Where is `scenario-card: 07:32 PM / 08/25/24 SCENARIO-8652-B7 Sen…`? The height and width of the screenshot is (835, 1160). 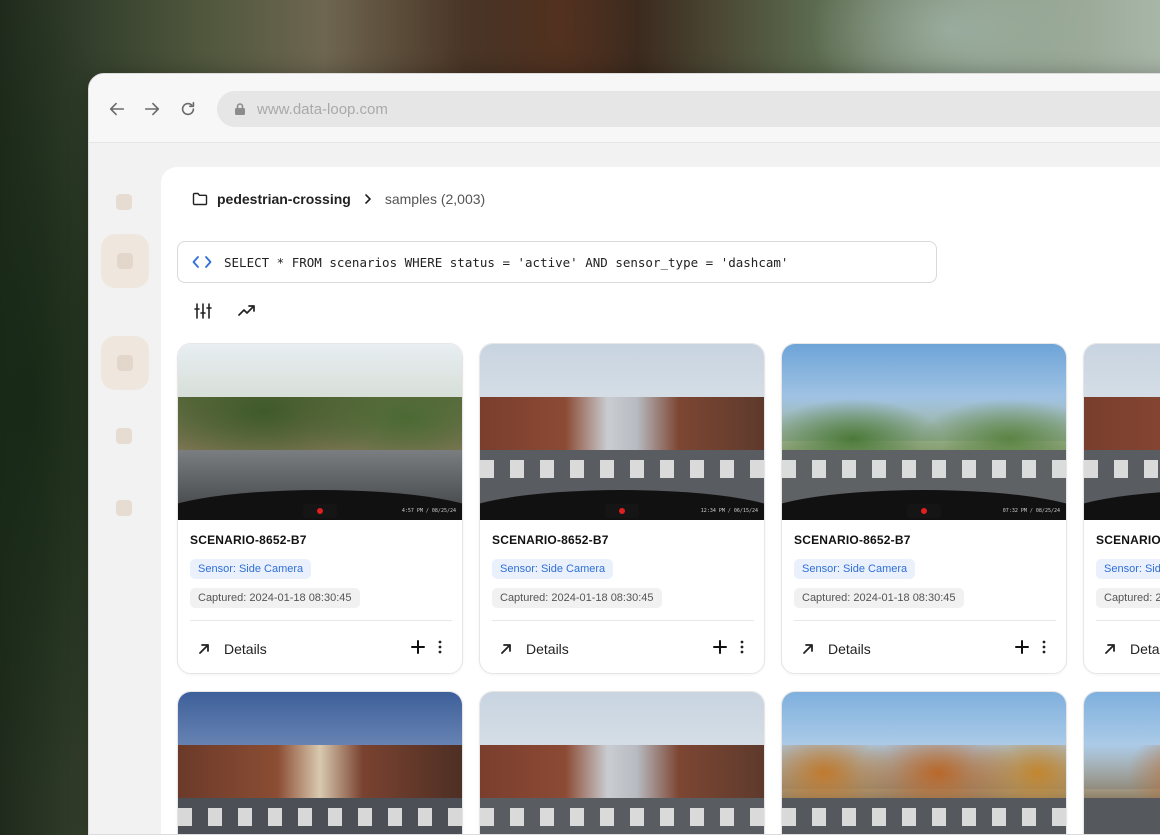 scenario-card: 07:32 PM / 08/25/24 SCENARIO-8652-B7 Sen… is located at coordinates (924, 508).